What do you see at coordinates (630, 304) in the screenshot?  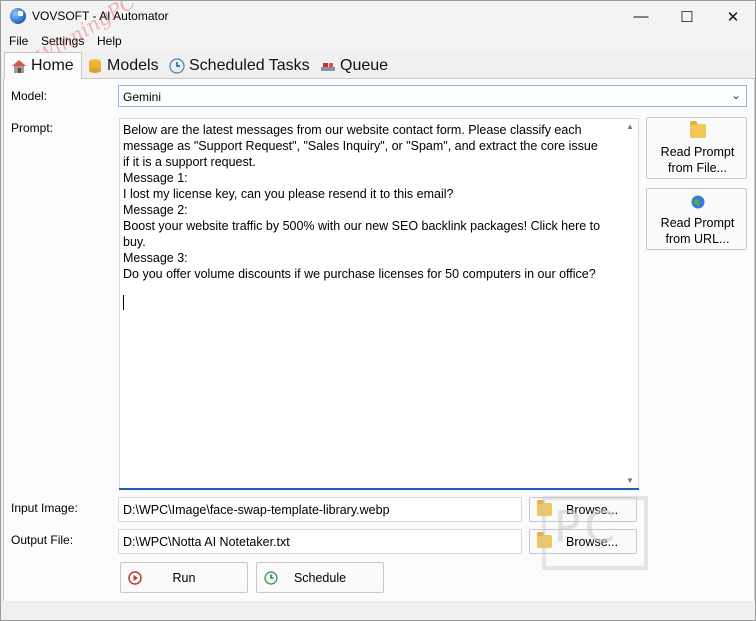 I see `prompt-scrollbar: ▲ ▼` at bounding box center [630, 304].